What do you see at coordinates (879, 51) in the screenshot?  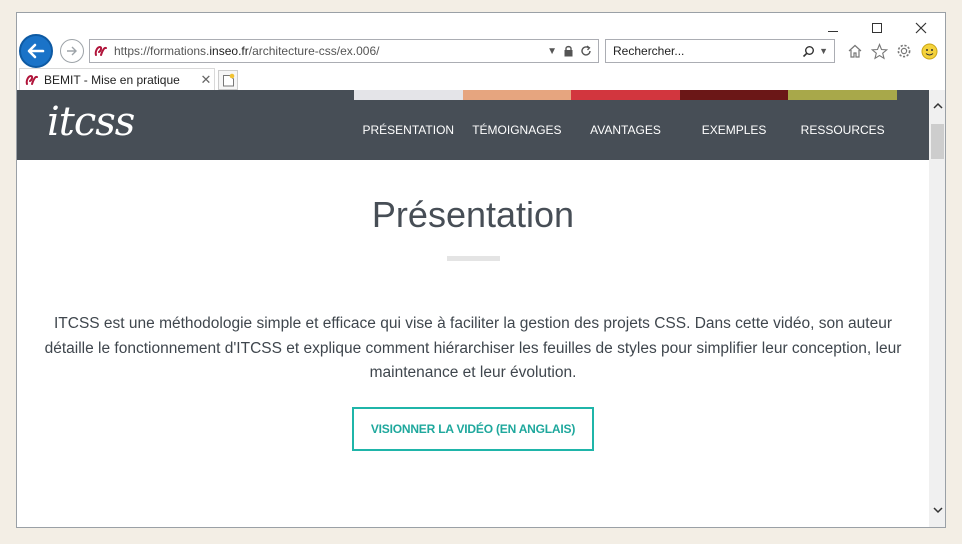 I see `favorites-star-icon` at bounding box center [879, 51].